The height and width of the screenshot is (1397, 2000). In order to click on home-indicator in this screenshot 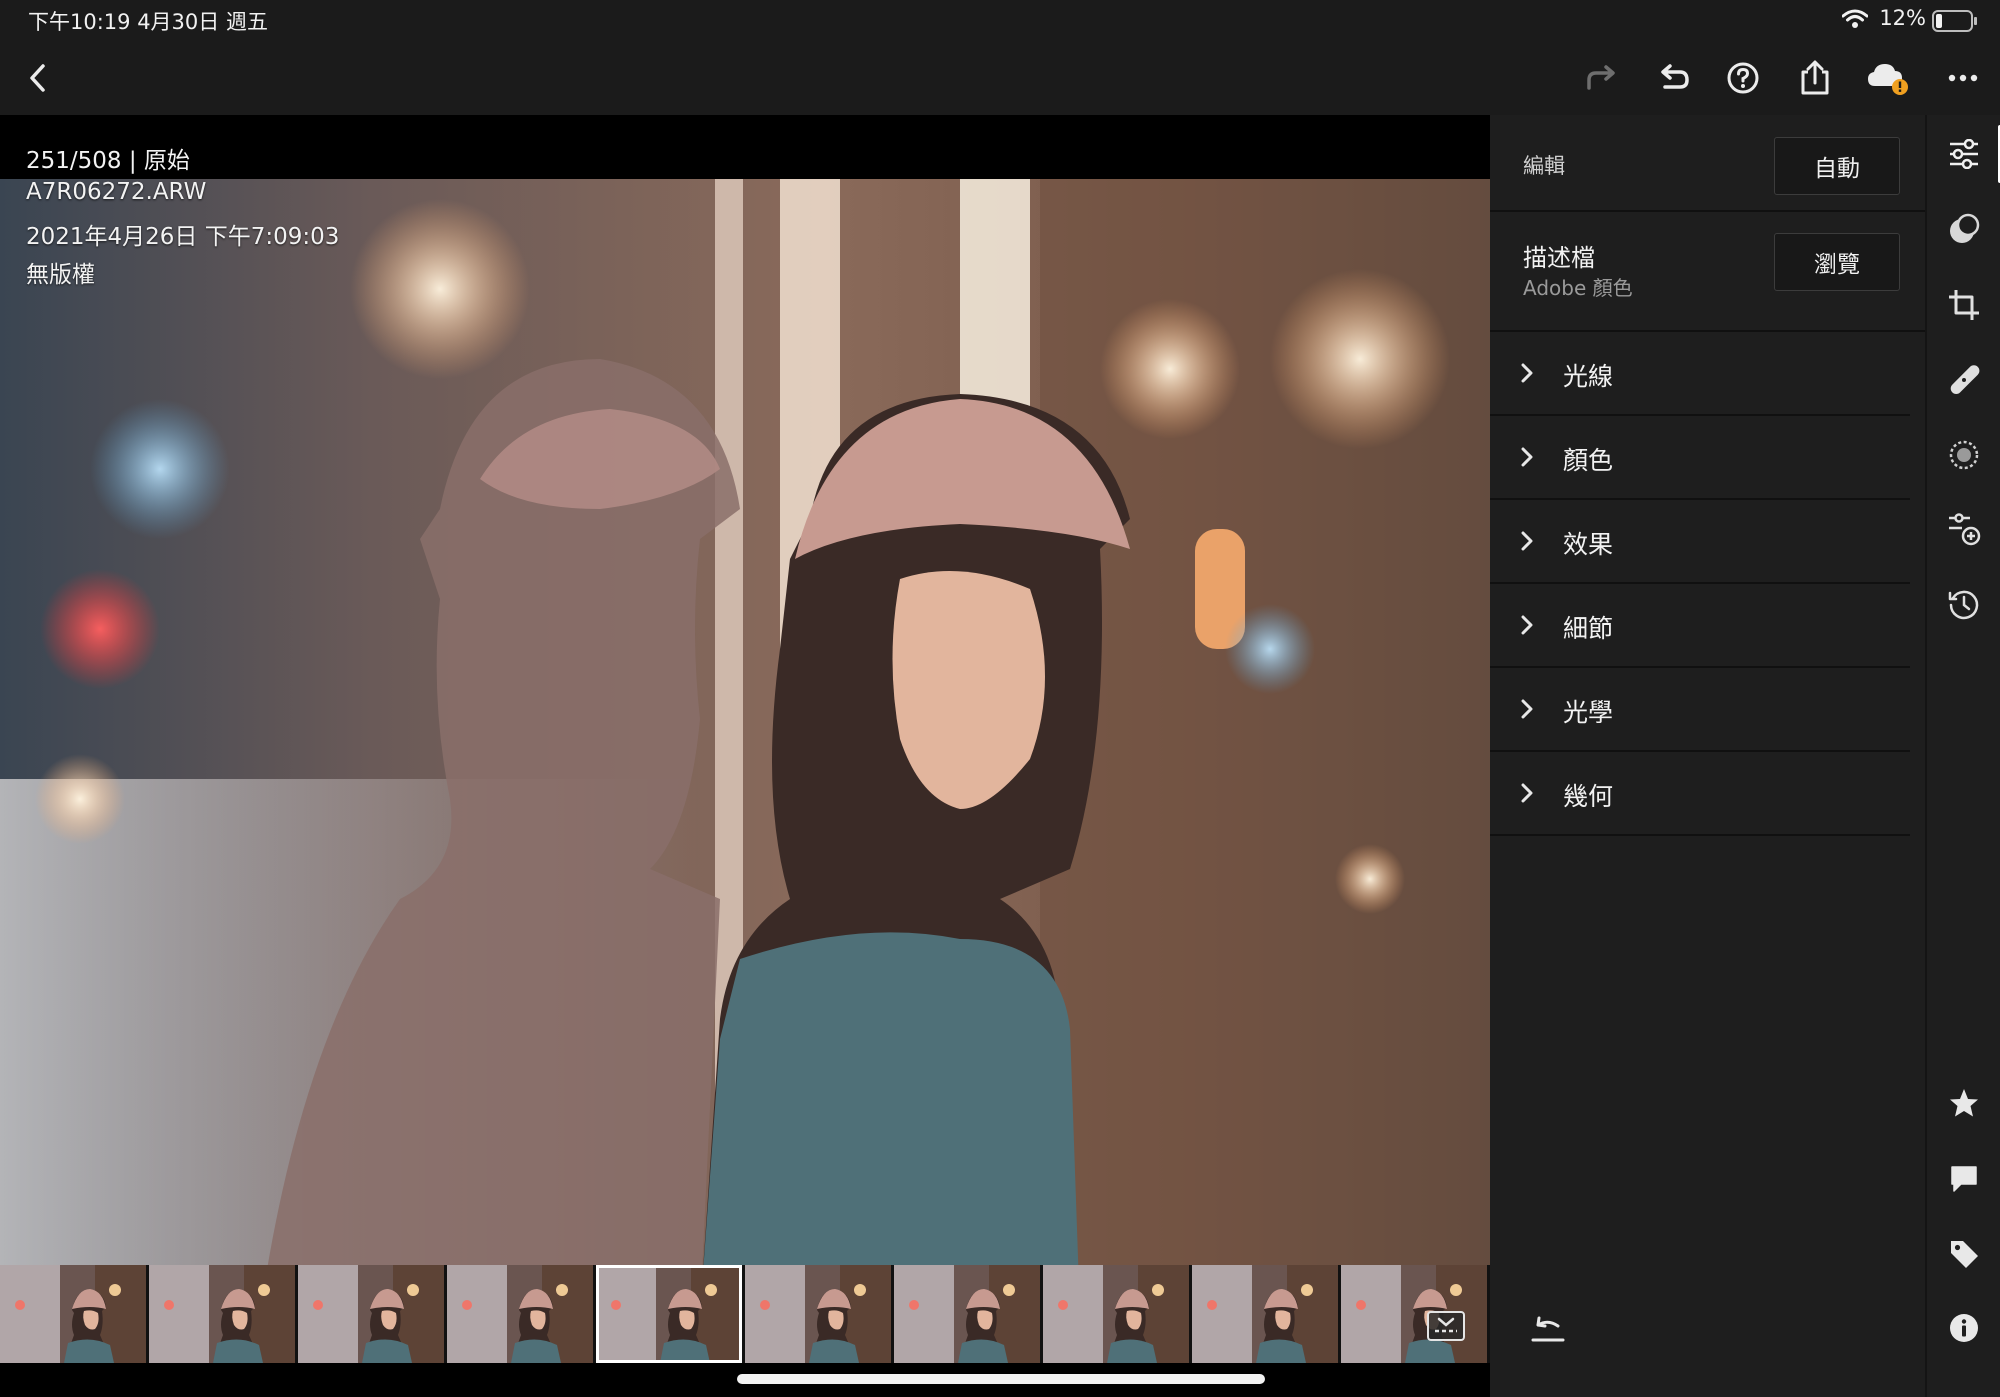, I will do `click(1001, 1379)`.